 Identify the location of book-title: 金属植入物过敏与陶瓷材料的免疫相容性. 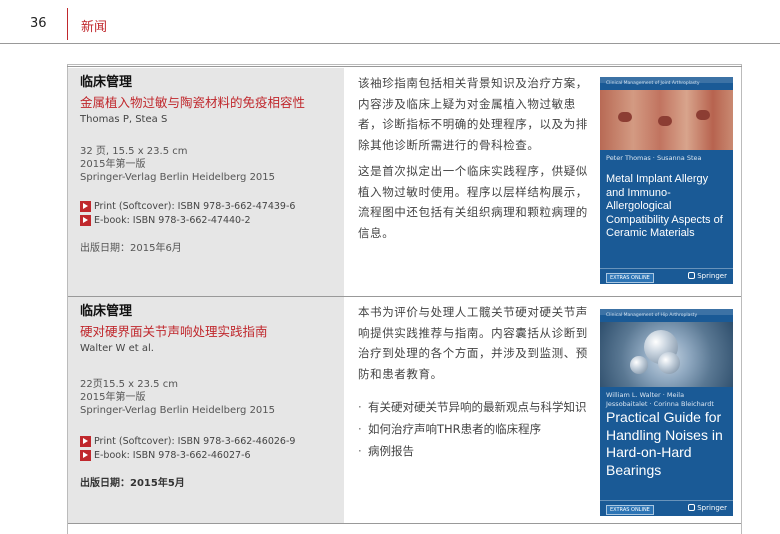
(193, 102).